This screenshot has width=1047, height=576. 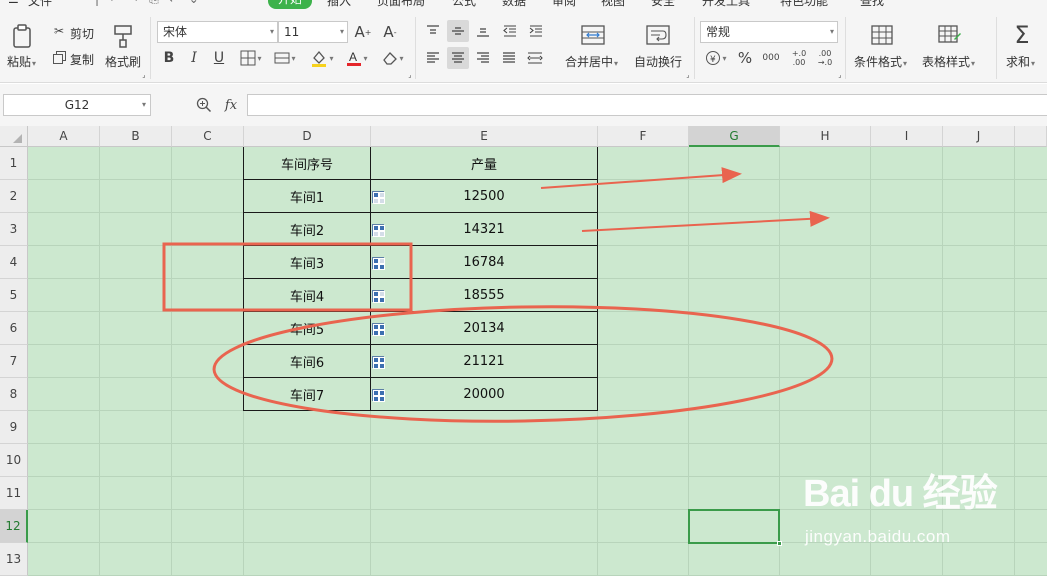 What do you see at coordinates (59, 57) in the screenshot?
I see `copy-icon` at bounding box center [59, 57].